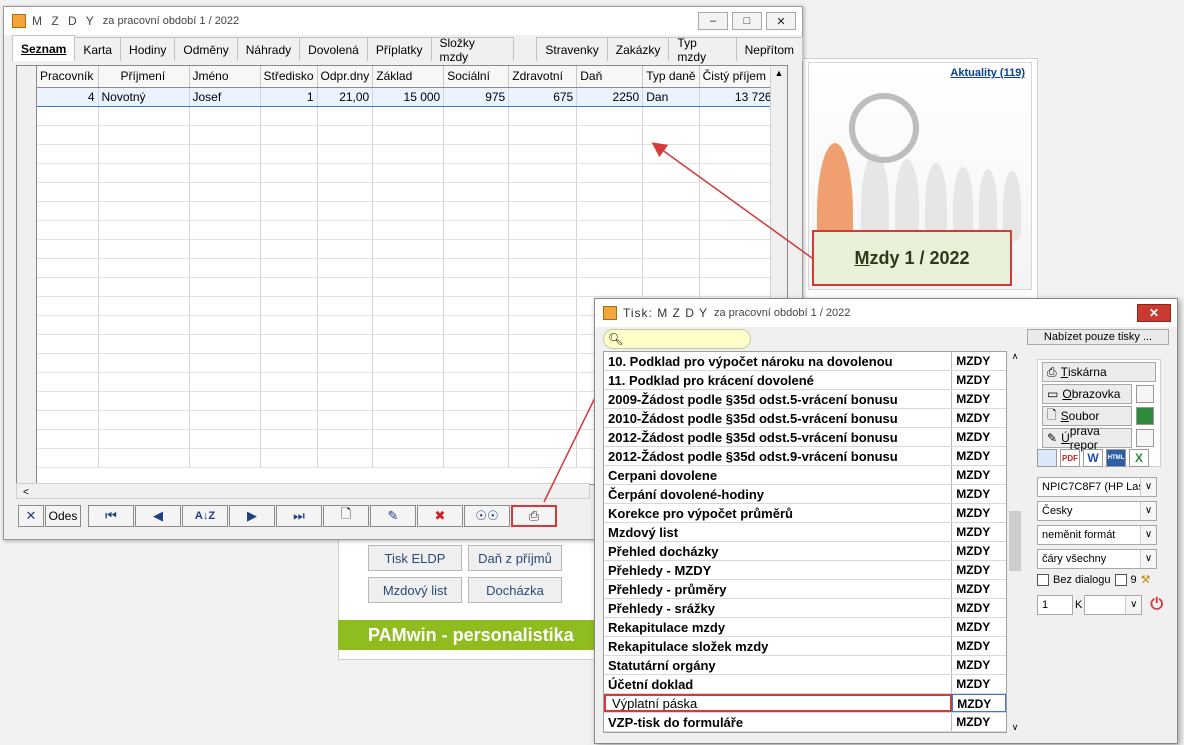 This screenshot has width=1184, height=745. Describe the element at coordinates (610, 77) in the screenshot. I see `col-dan: Daň` at that location.